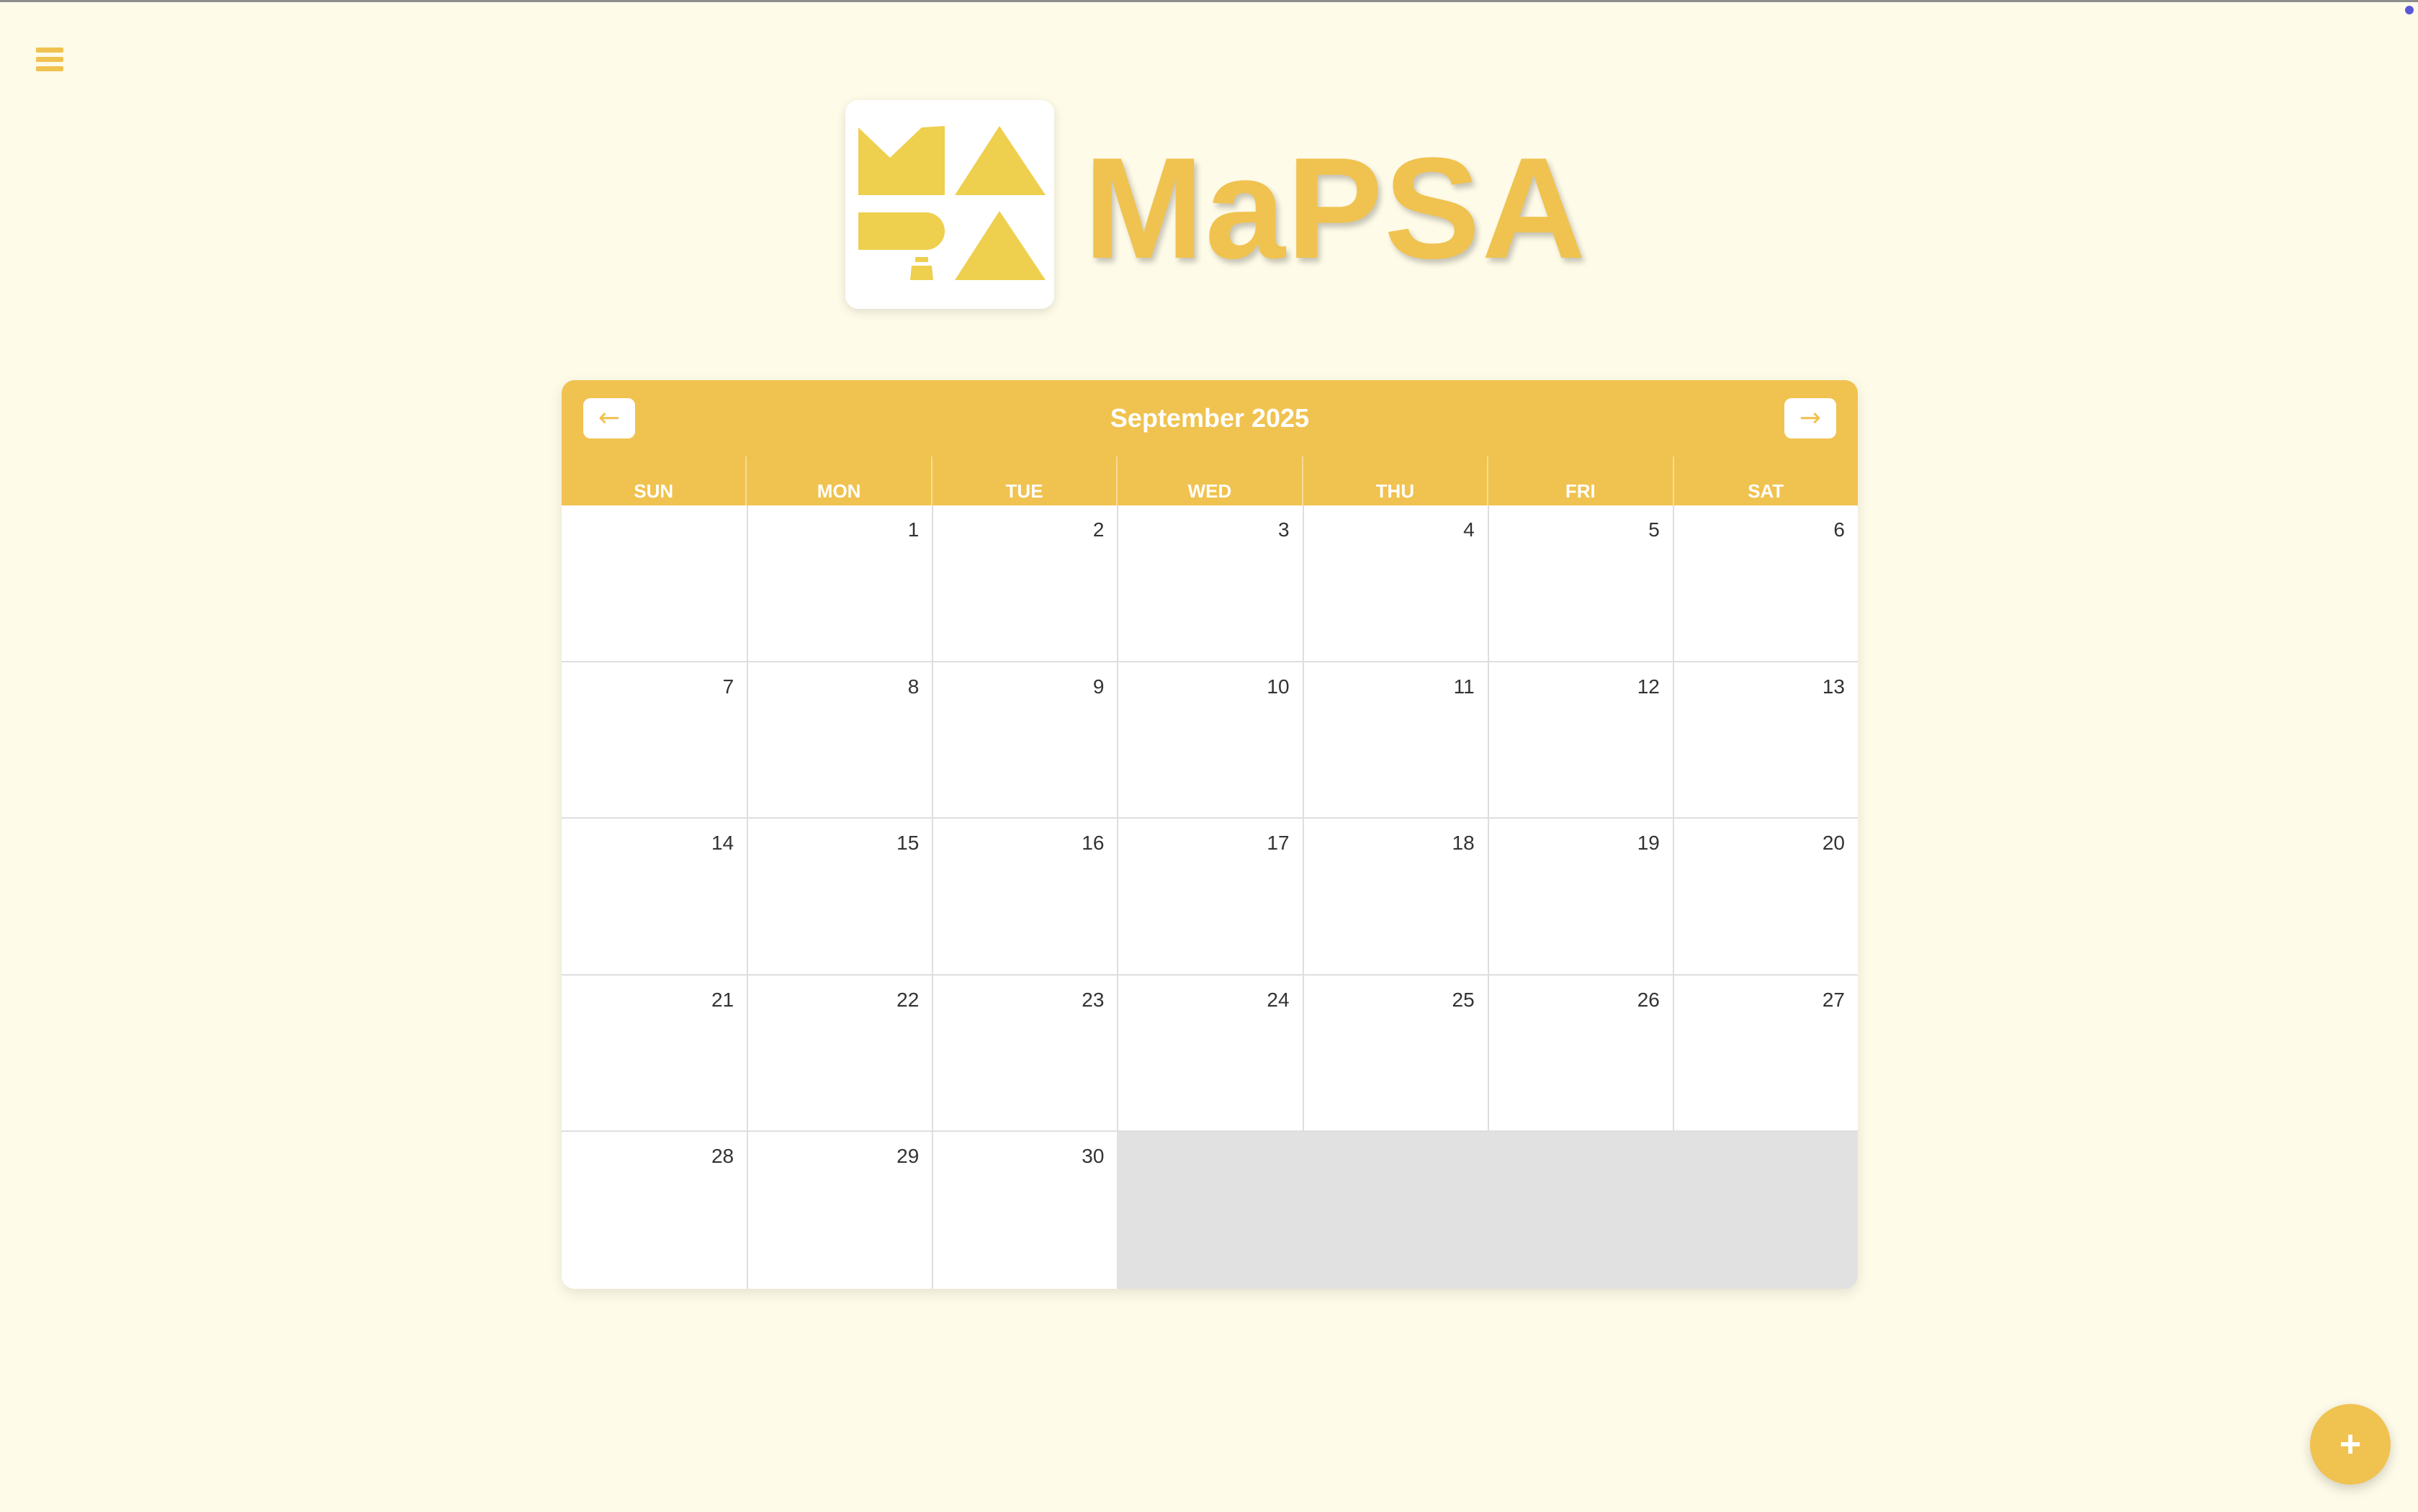  What do you see at coordinates (1278, 999) in the screenshot?
I see `day-number: 24` at bounding box center [1278, 999].